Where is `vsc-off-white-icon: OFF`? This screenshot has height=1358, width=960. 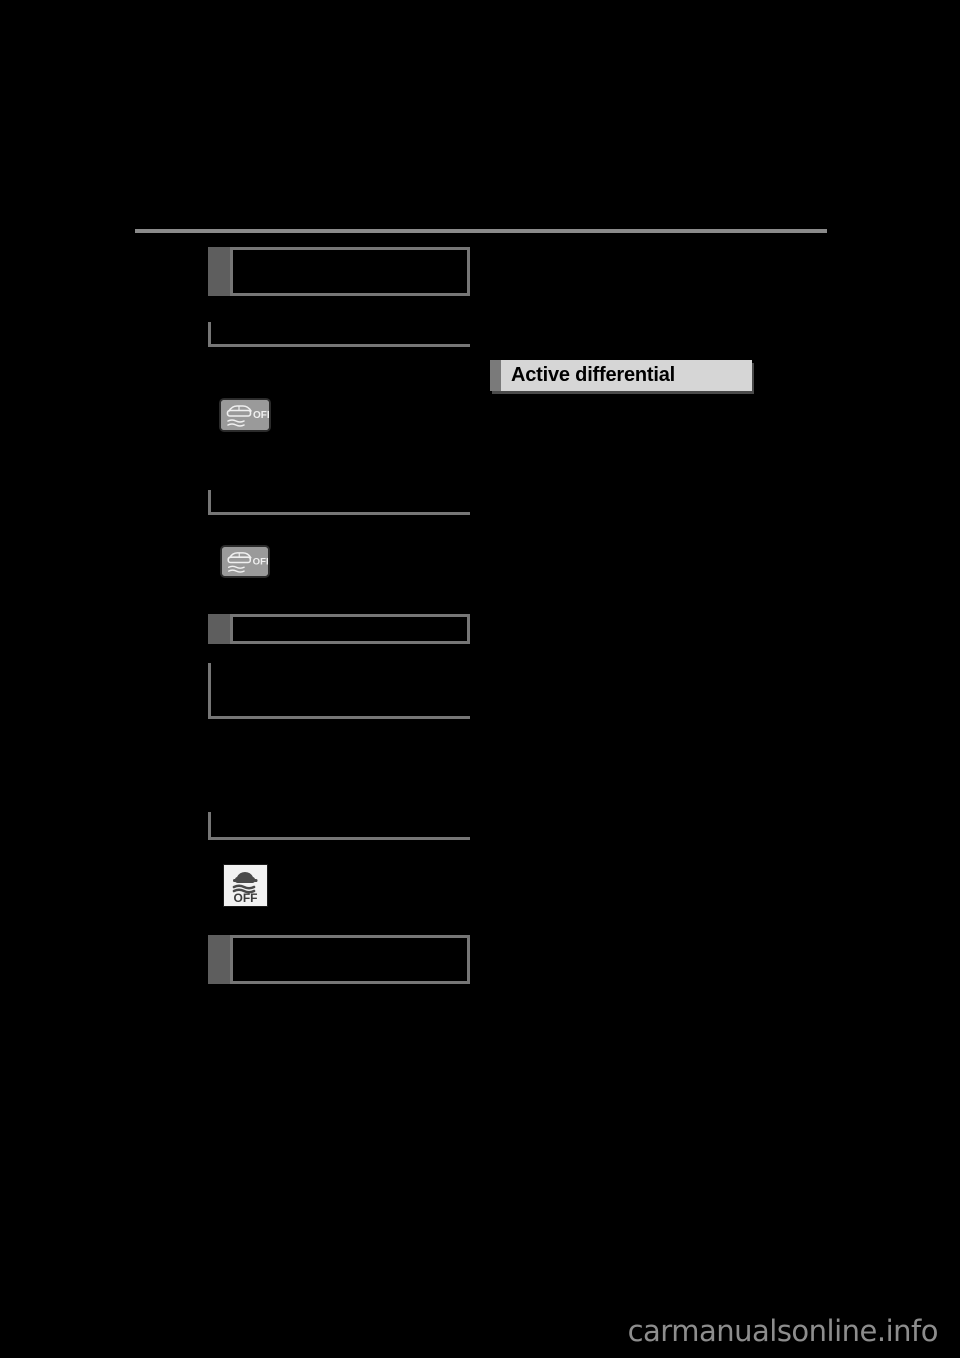 vsc-off-white-icon: OFF is located at coordinates (245, 885).